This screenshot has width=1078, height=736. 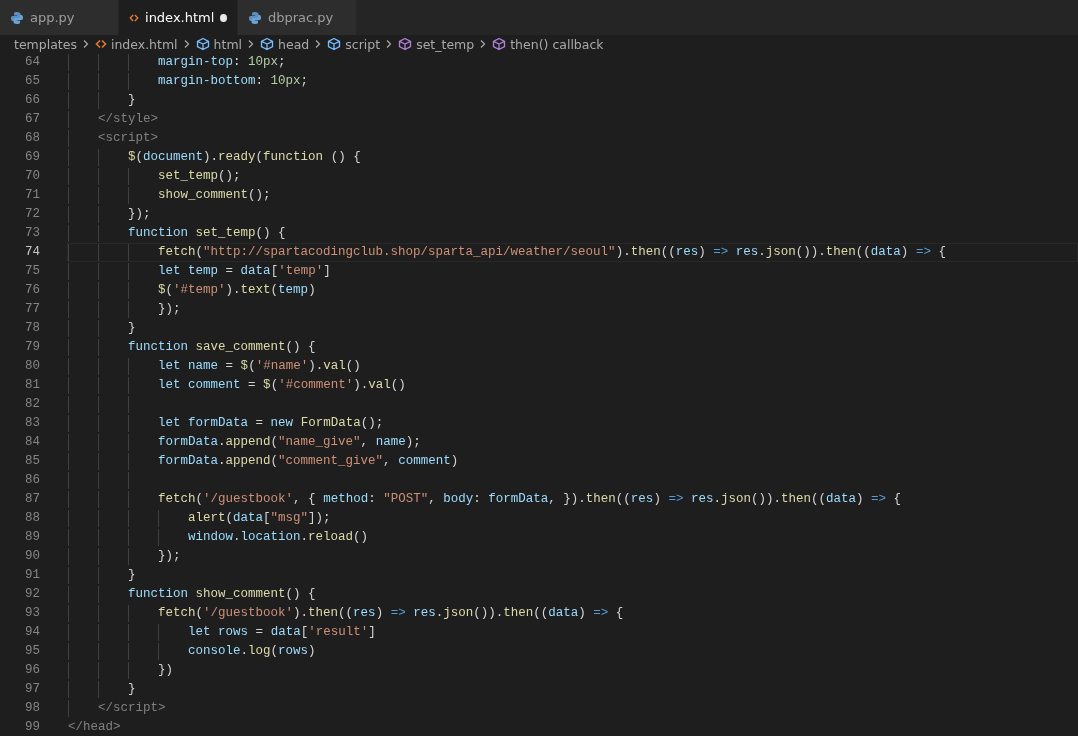 I want to click on line-number: 73, so click(x=32, y=233).